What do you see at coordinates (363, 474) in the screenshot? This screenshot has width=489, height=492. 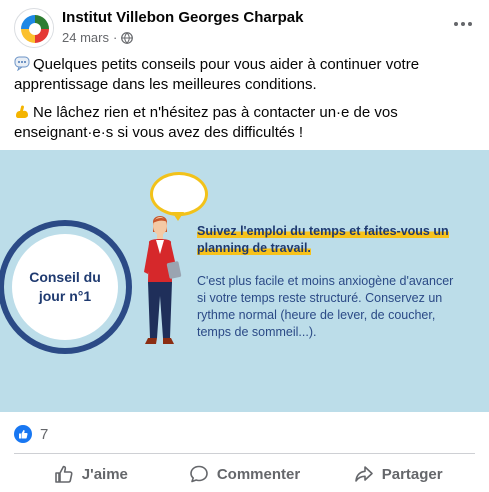 I see `share-icon` at bounding box center [363, 474].